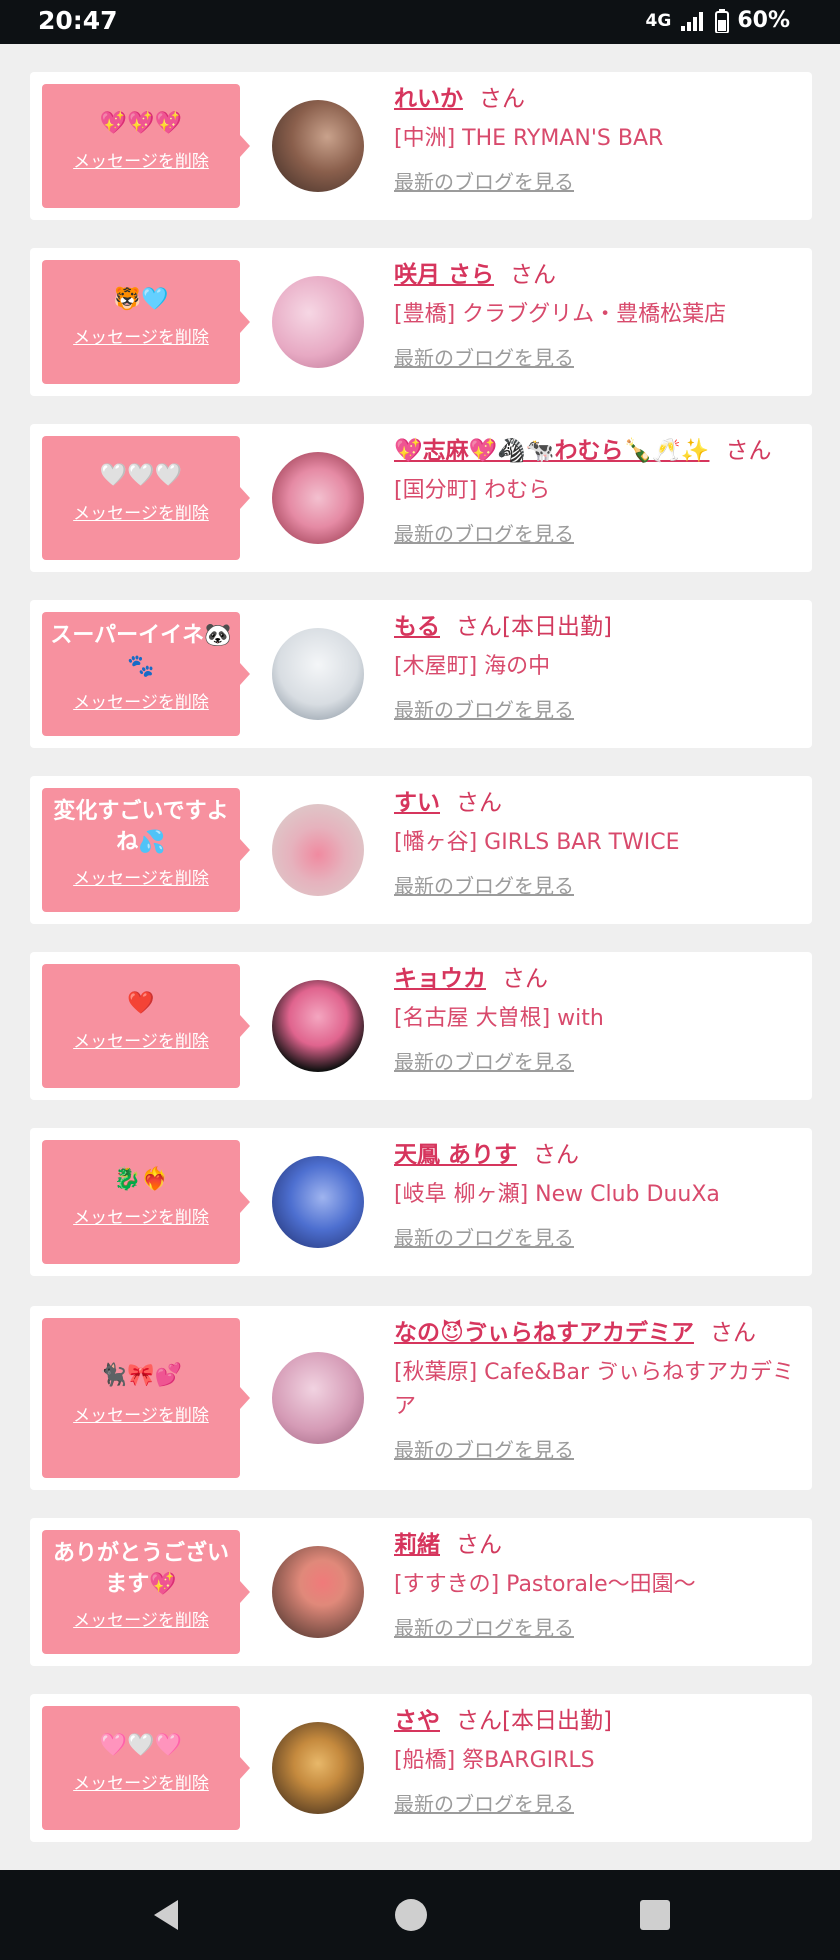 This screenshot has width=840, height=1960. I want to click on message-text: 🐈‍⬛🎀💕, so click(141, 1375).